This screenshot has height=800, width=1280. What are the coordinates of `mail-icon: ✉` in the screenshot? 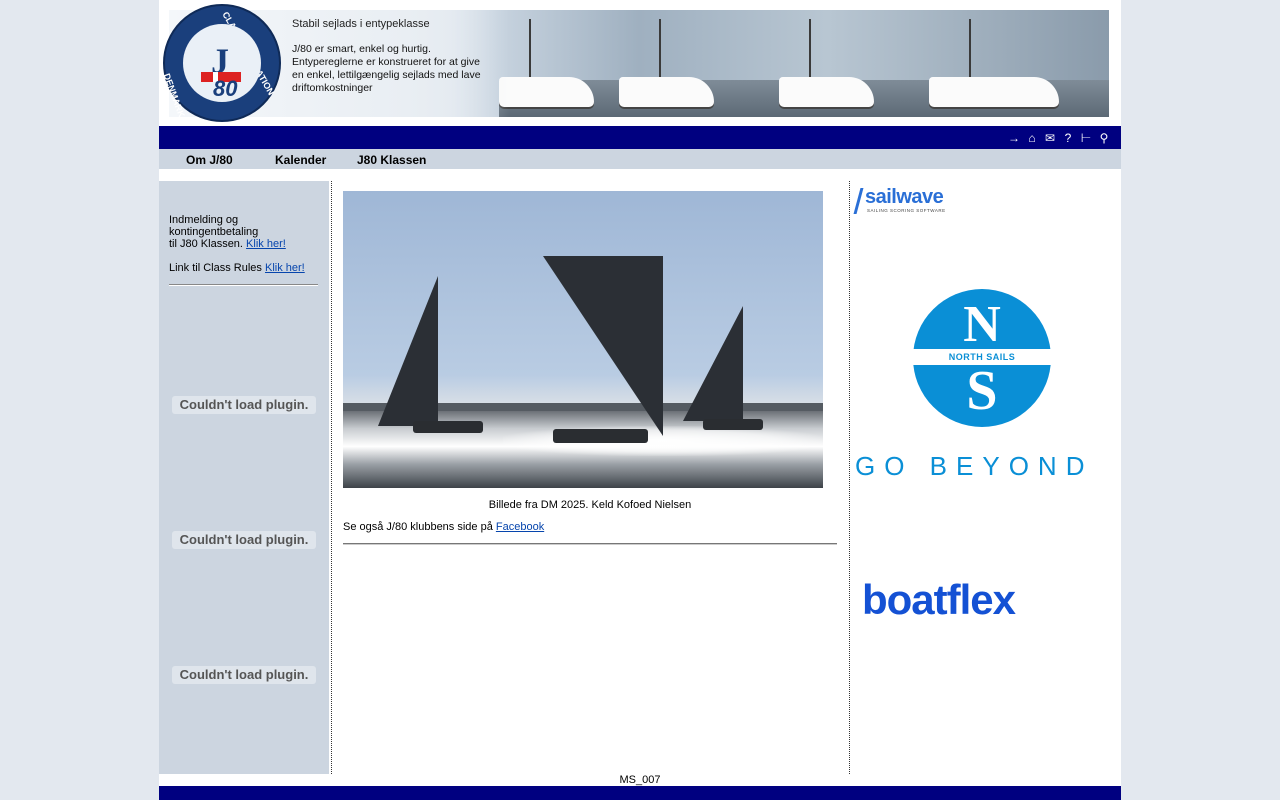 It's located at (1050, 138).